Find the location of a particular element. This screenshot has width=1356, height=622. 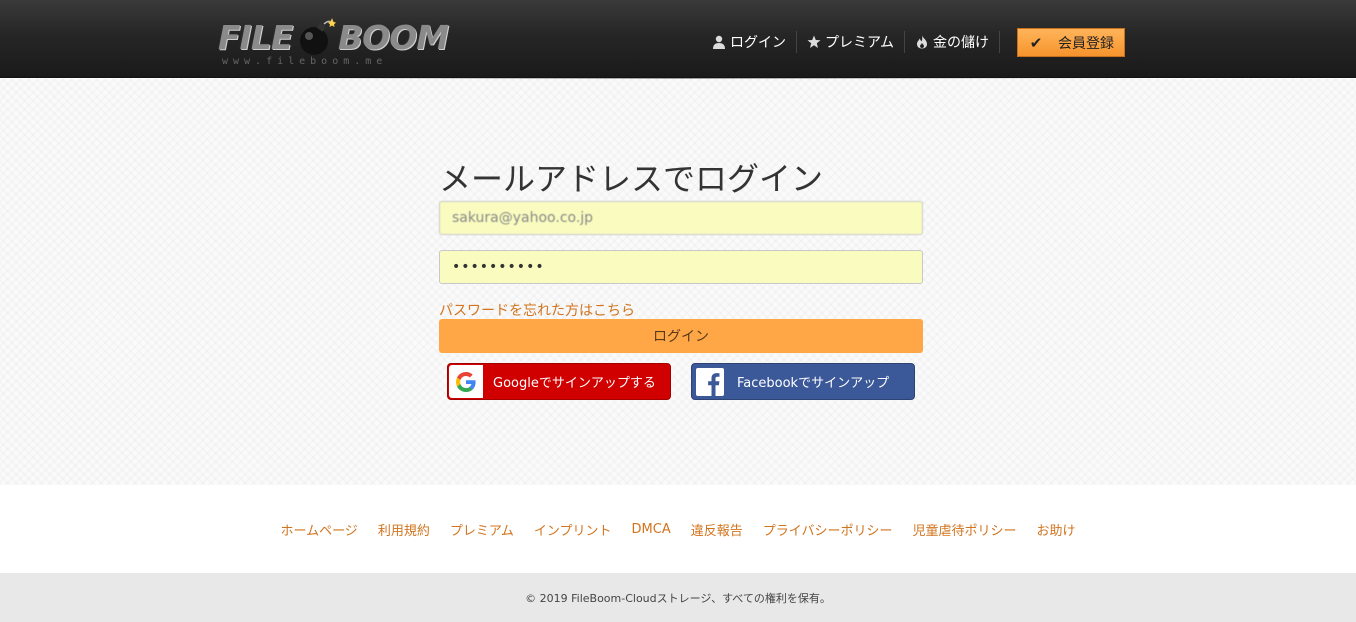

password-field is located at coordinates (681, 267).